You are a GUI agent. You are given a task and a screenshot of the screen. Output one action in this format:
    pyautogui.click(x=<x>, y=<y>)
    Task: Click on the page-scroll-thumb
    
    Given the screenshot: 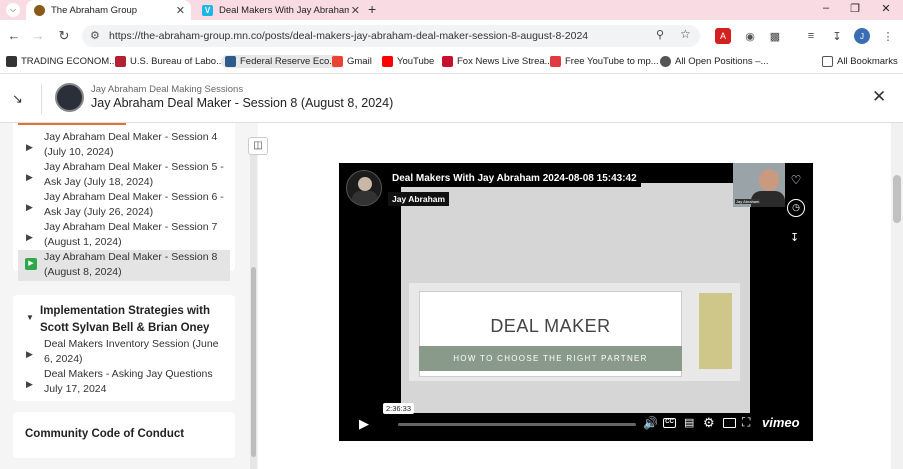 What is the action you would take?
    pyautogui.click(x=897, y=199)
    